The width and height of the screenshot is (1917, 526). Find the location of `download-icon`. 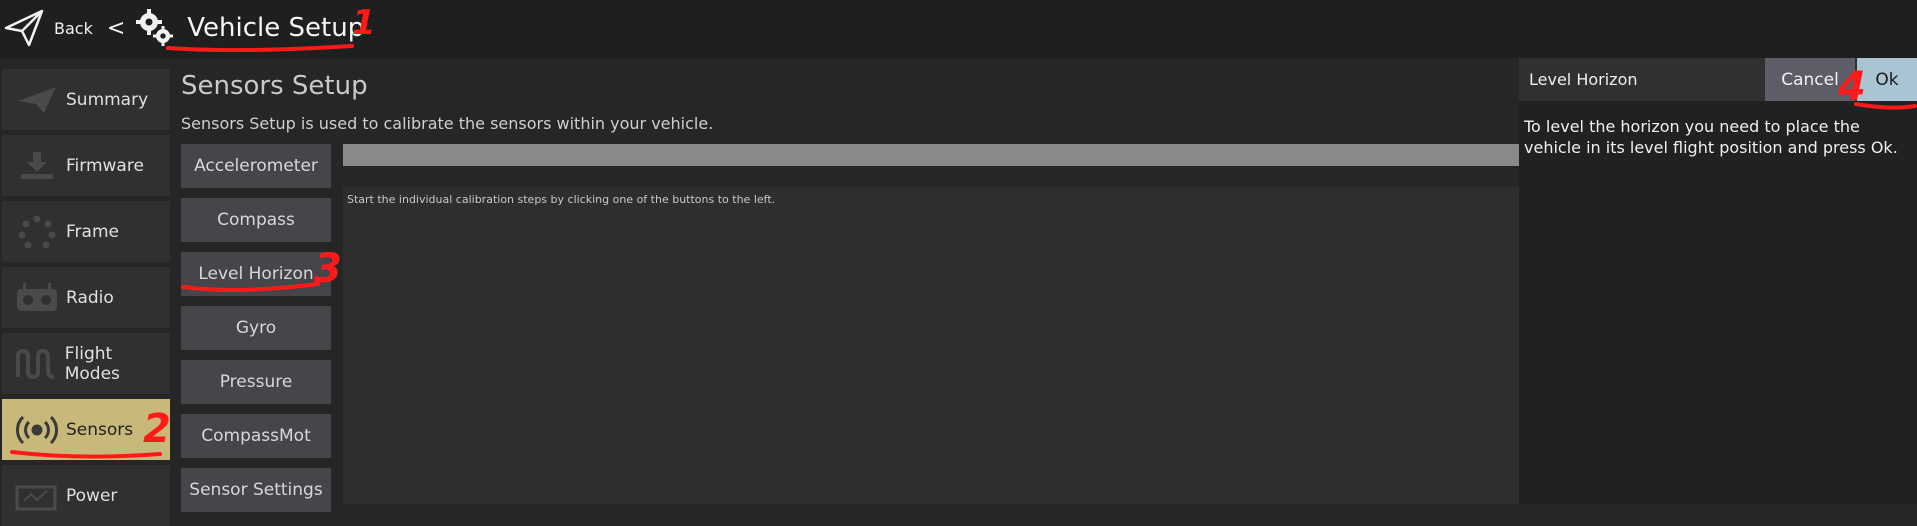

download-icon is located at coordinates (37, 166).